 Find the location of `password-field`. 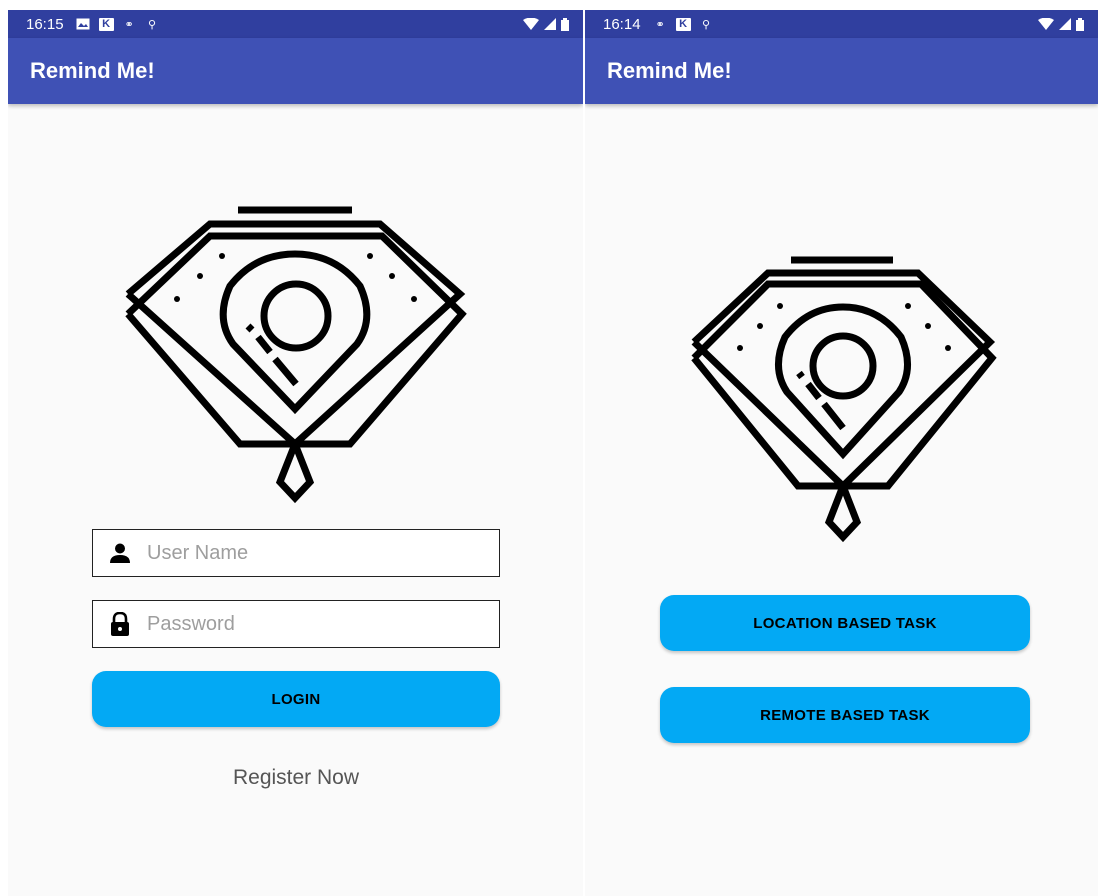

password-field is located at coordinates (296, 624).